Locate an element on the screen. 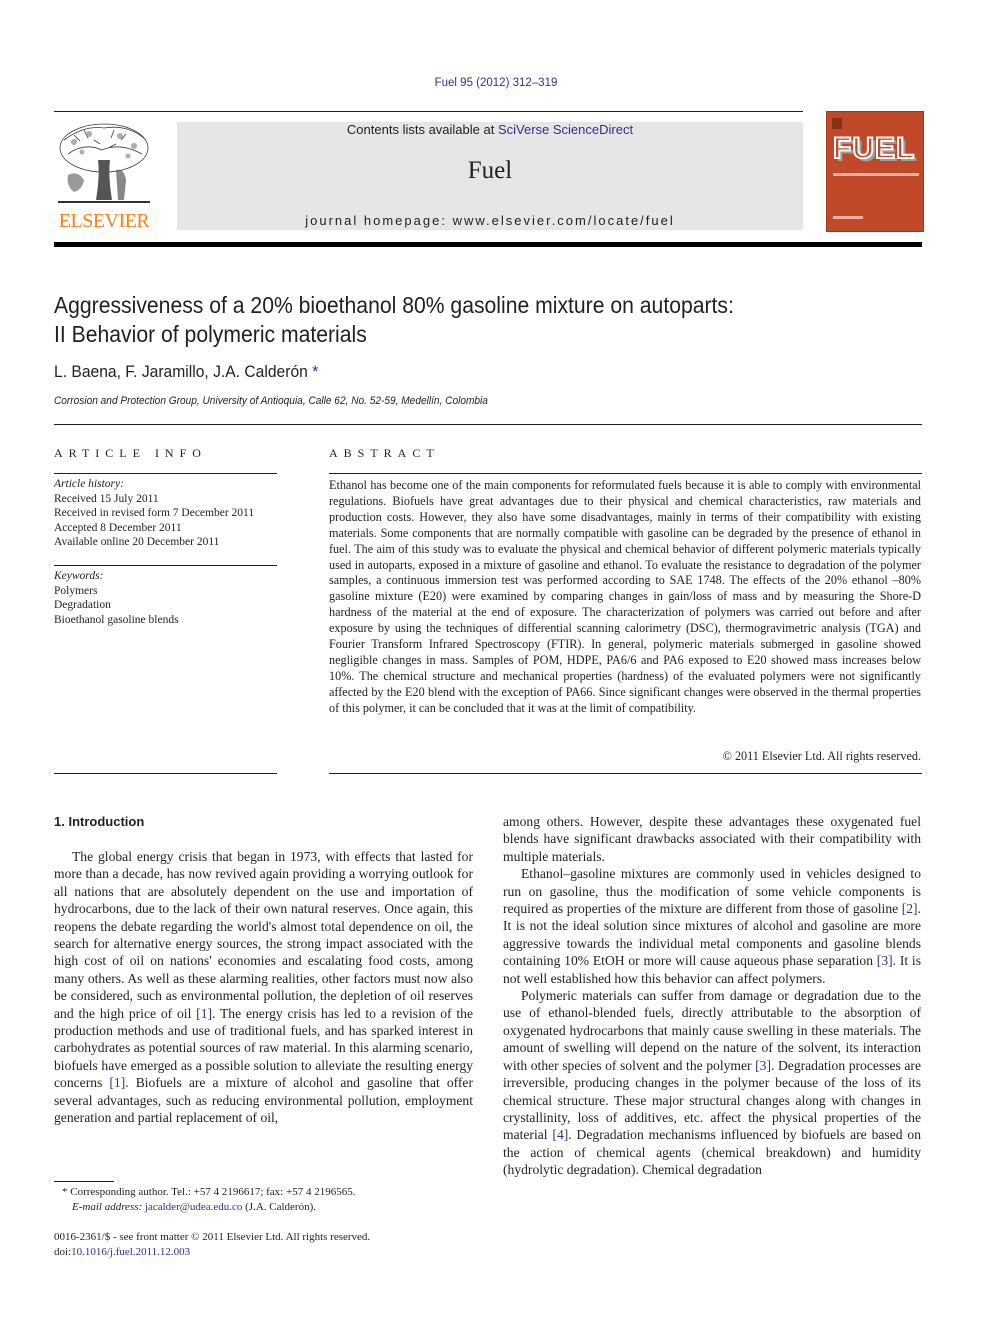 The image size is (992, 1323). journal-cover-image: FUEL is located at coordinates (875, 171).